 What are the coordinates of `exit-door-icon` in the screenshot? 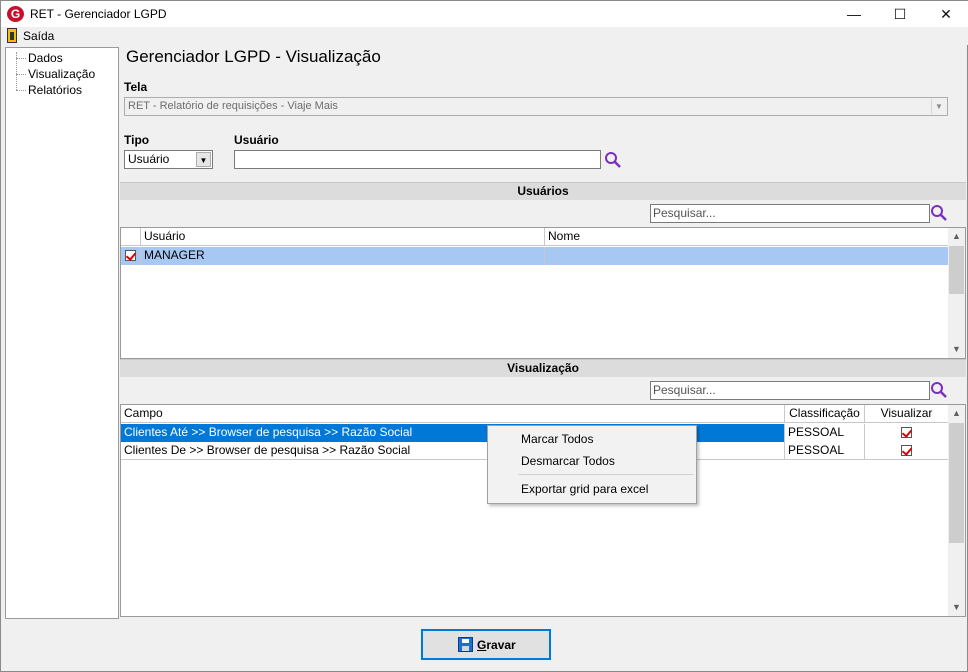 It's located at (12, 35).